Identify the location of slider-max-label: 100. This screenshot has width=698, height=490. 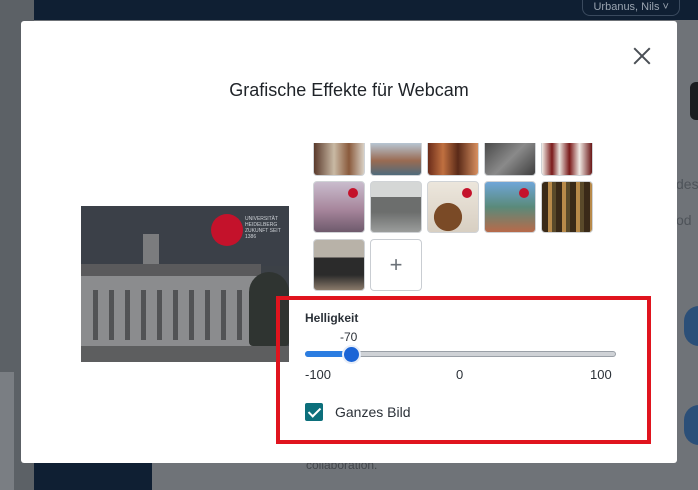
(601, 374).